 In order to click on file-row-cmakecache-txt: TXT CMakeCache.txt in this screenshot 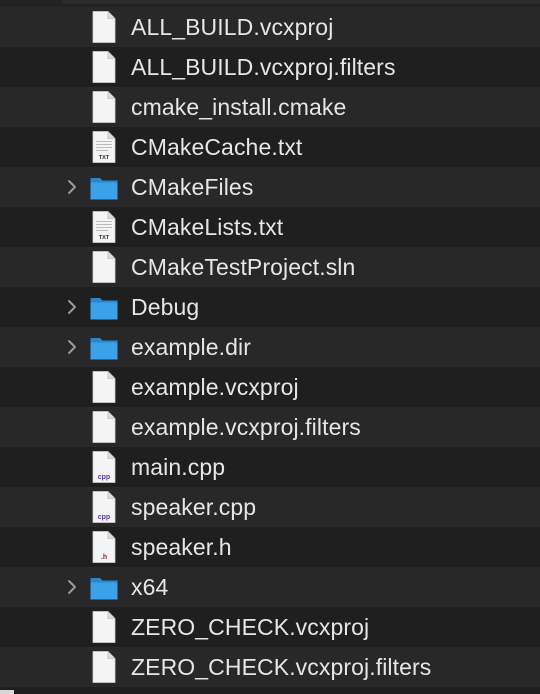, I will do `click(270, 147)`.